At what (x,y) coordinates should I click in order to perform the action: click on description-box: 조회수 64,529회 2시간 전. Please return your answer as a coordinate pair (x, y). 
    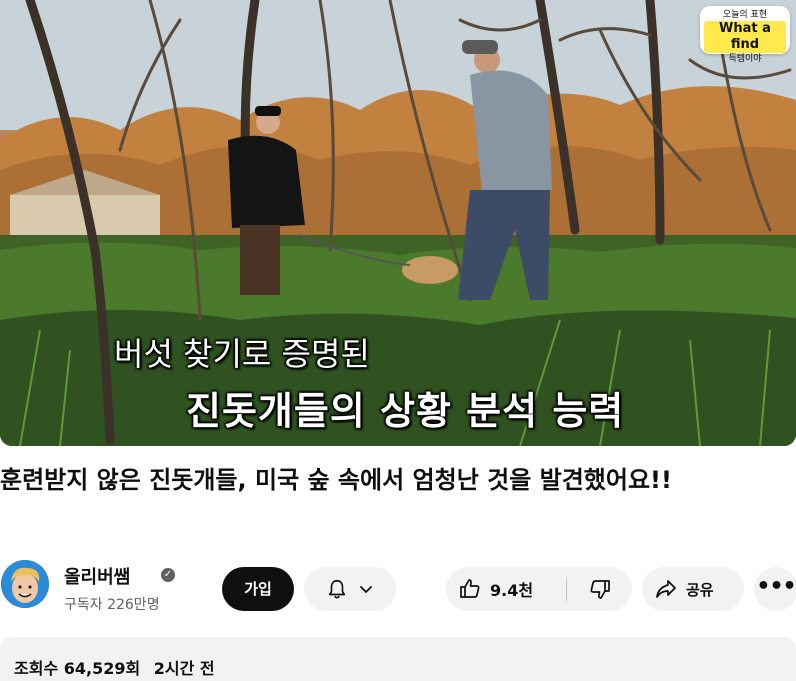
    Looking at the image, I should click on (398, 659).